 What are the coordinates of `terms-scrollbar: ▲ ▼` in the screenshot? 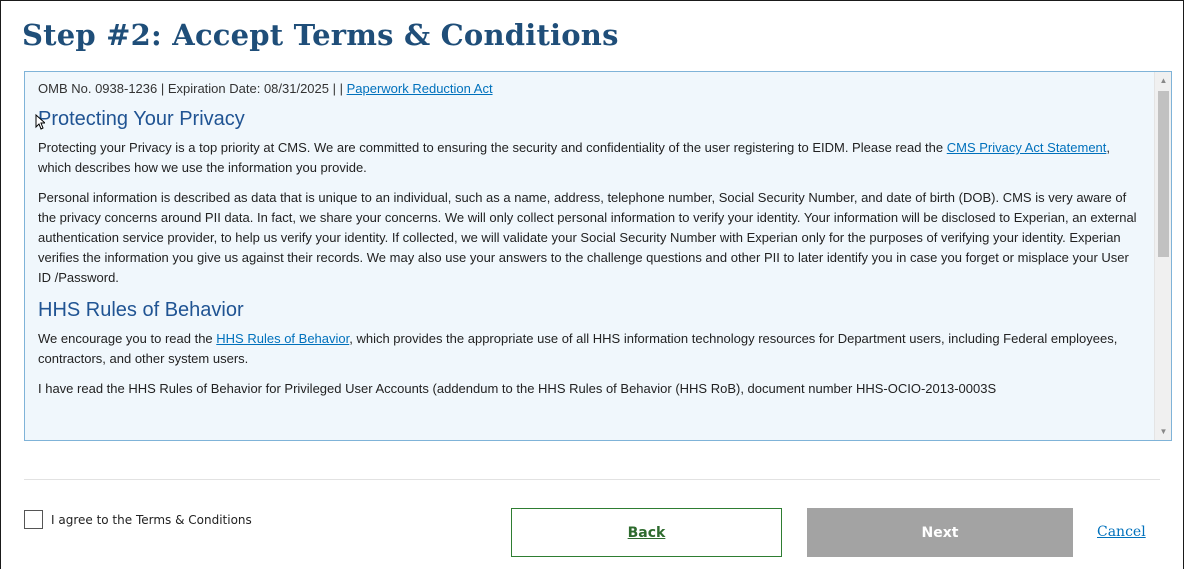 It's located at (1162, 256).